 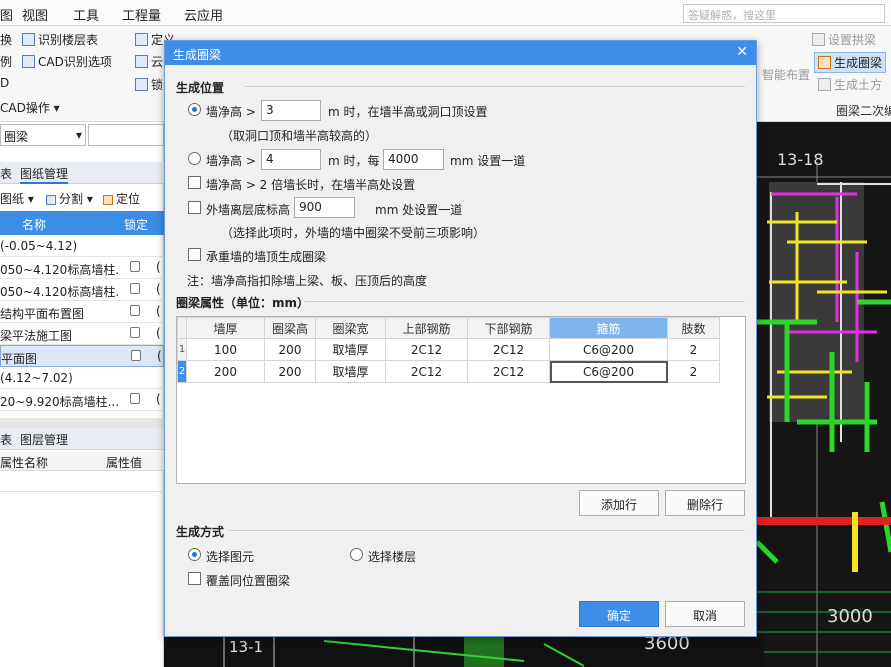 I want to click on gen-earthwork-button: 生成土方, so click(x=850, y=84).